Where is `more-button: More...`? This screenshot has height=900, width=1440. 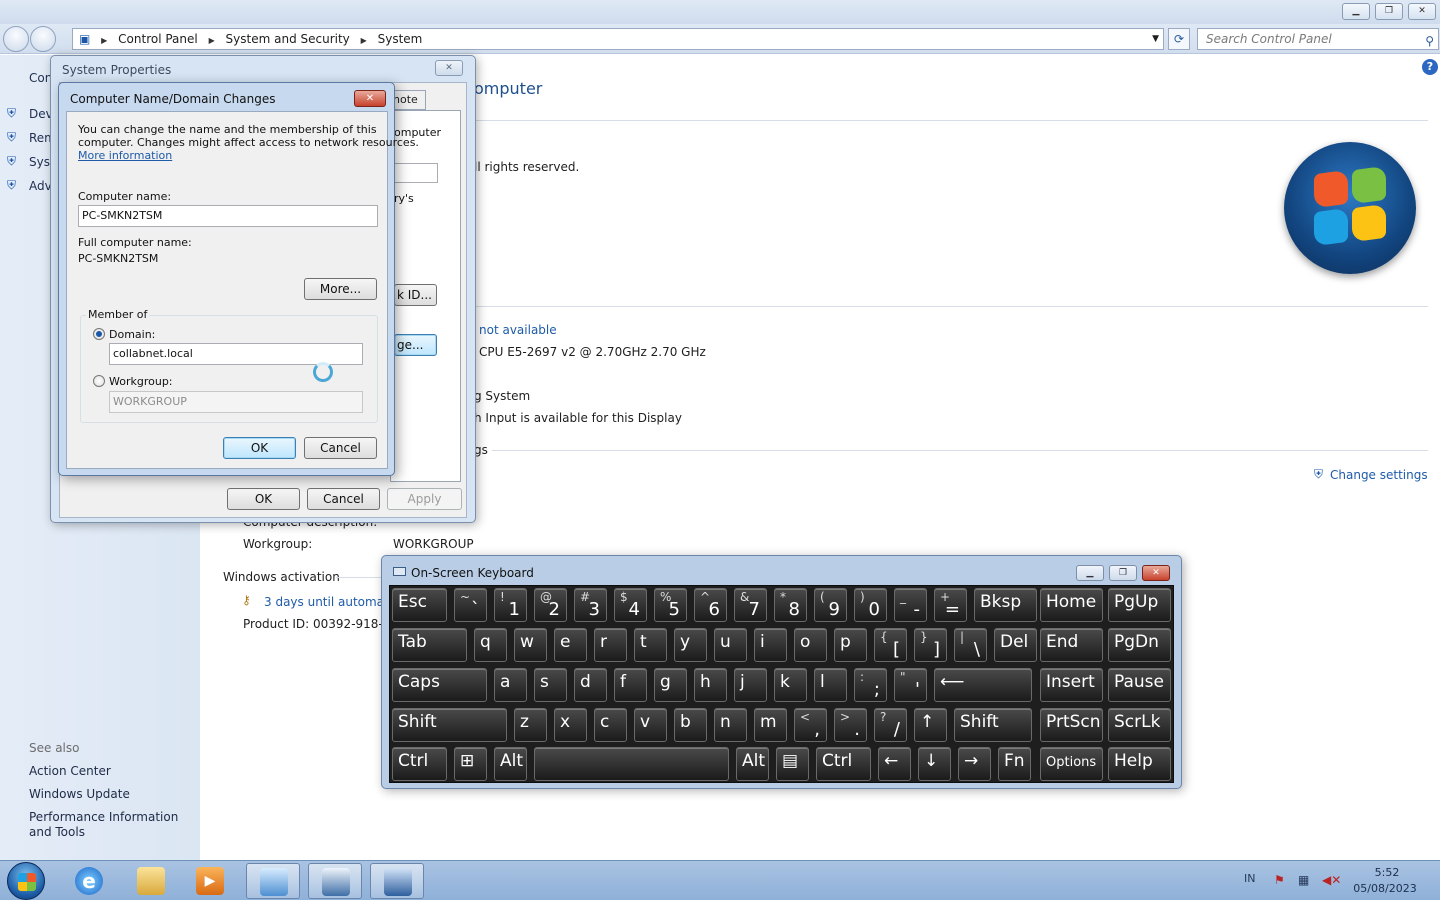
more-button: More... is located at coordinates (340, 289).